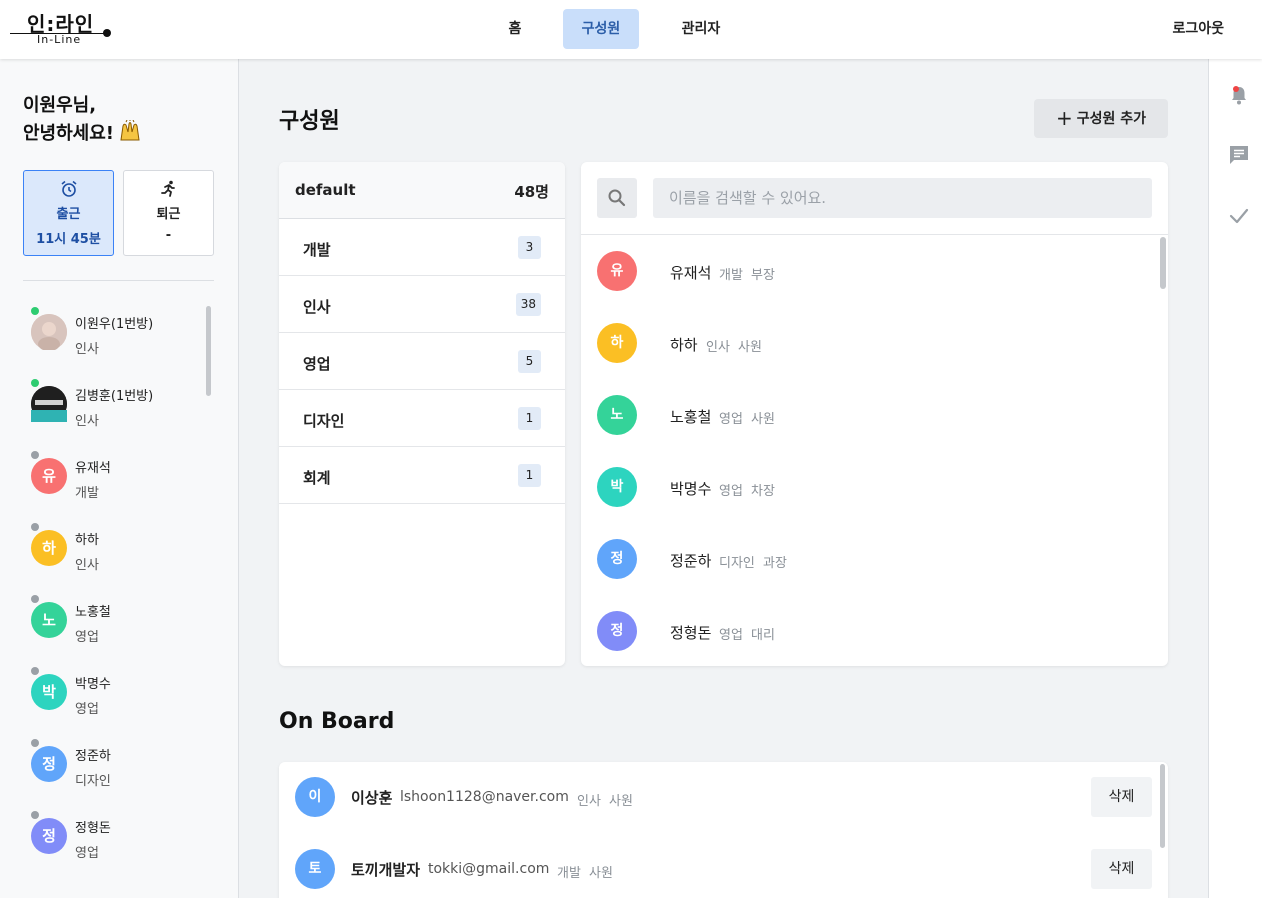 This screenshot has height=898, width=1262. I want to click on greeting-line2-wrap: 안녕하세요!, so click(82, 134).